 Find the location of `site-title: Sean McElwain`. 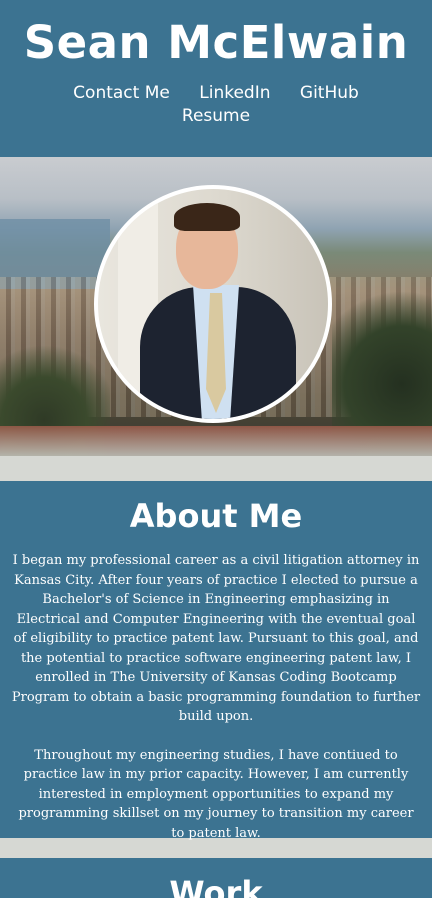

site-title: Sean McElwain is located at coordinates (216, 42).